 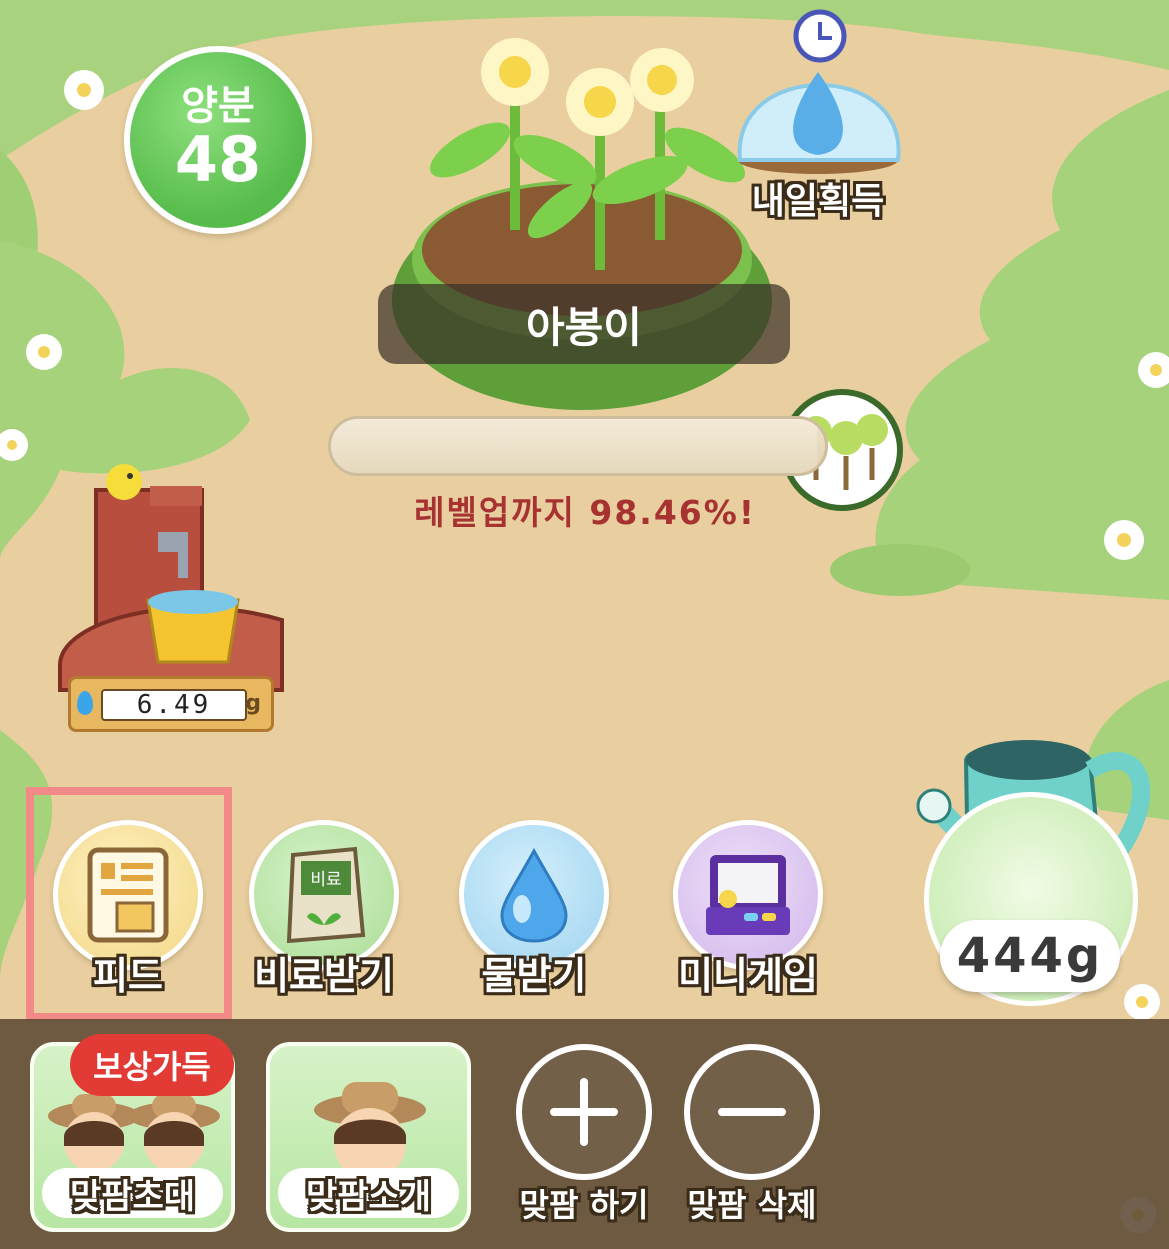 I want to click on nutrient-badge: 양분 48, so click(x=218, y=140).